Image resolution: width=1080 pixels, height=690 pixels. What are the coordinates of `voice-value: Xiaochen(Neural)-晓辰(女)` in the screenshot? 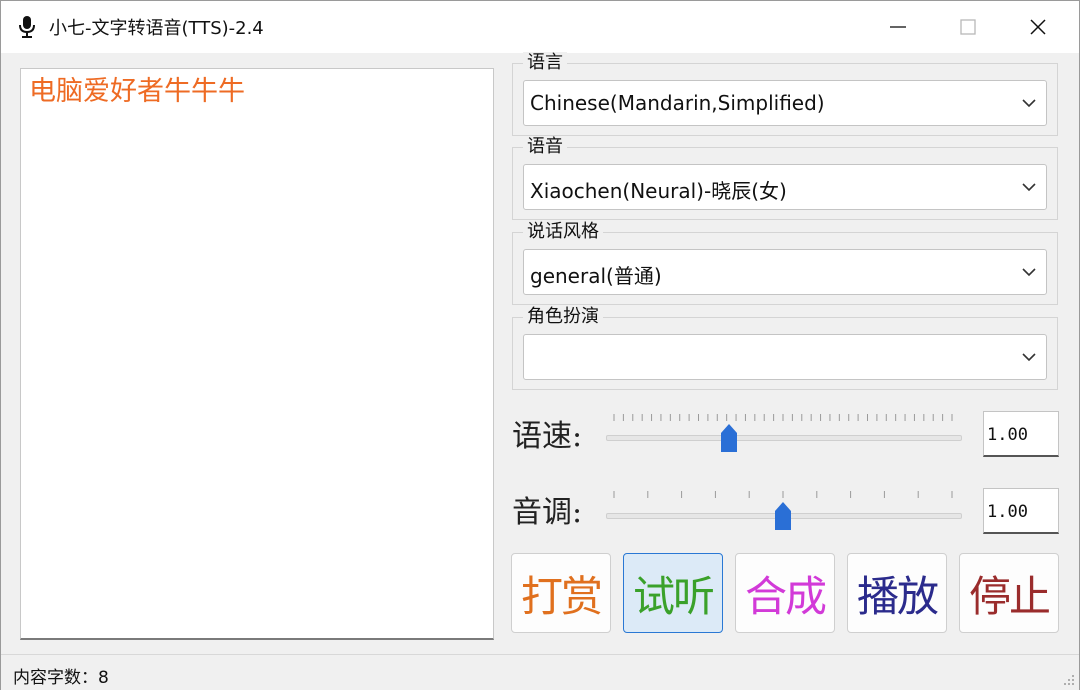 It's located at (658, 191).